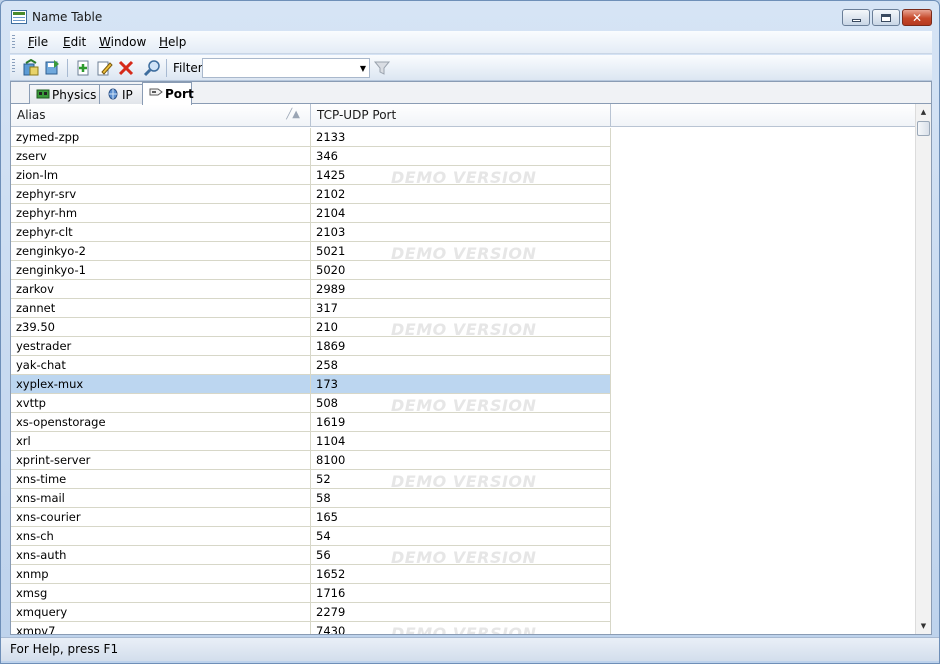  I want to click on alias-cell: zenginkyo-1, so click(161, 270).